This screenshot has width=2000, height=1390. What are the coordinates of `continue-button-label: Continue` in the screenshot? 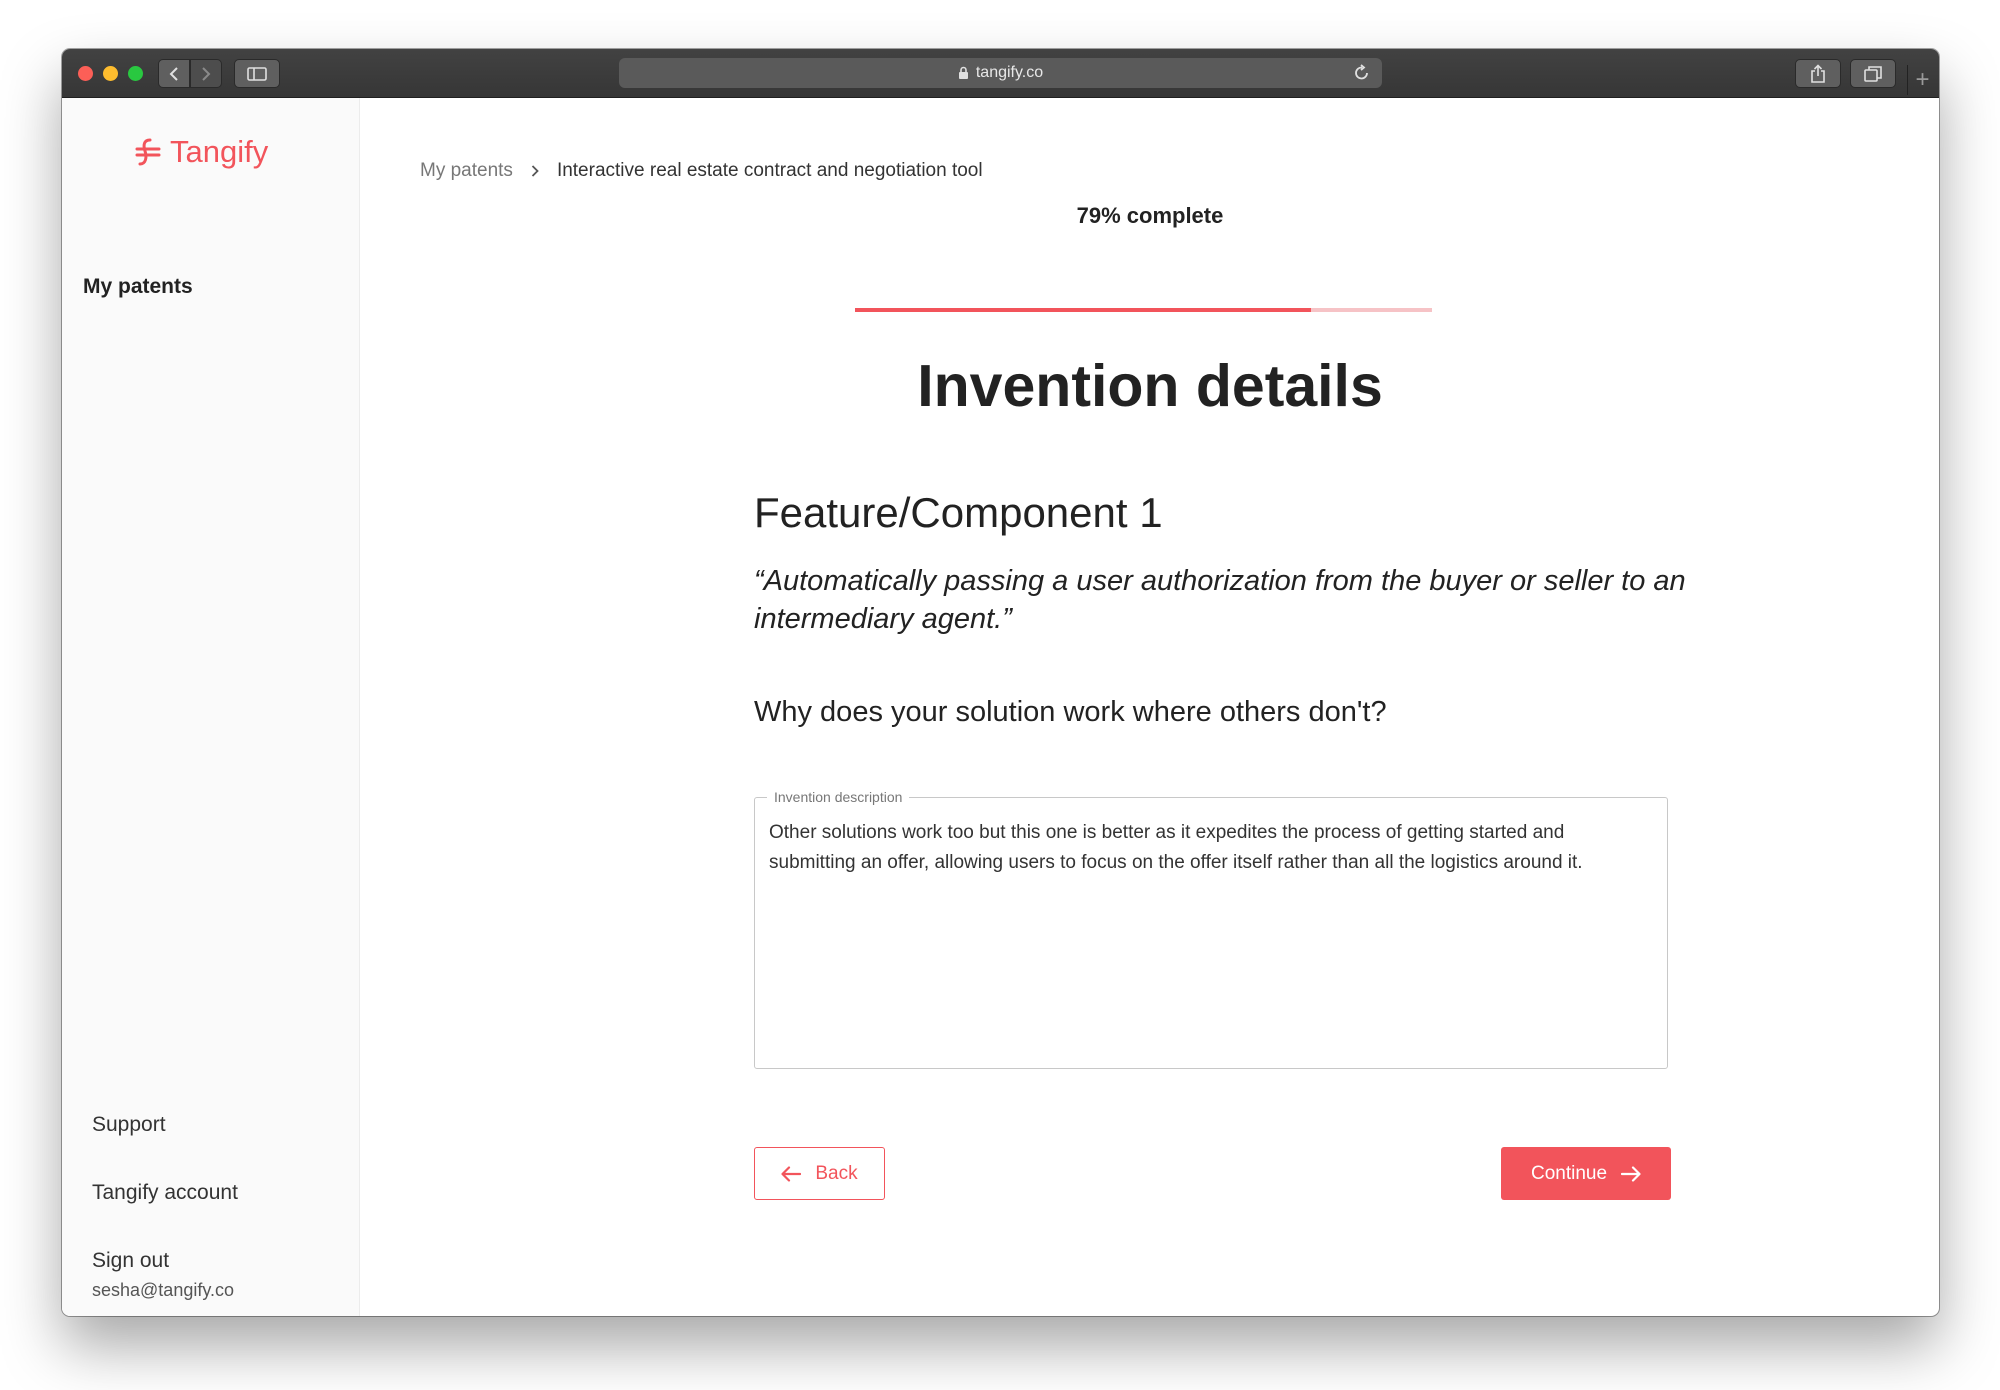 It's located at (1569, 1173).